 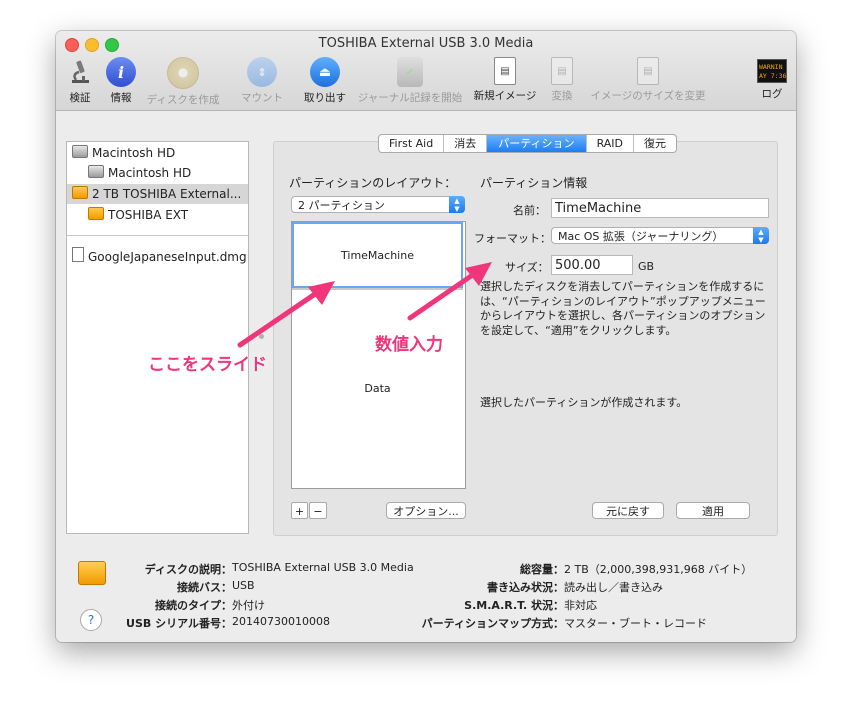 What do you see at coordinates (449, 291) in the screenshot?
I see `input-arrow` at bounding box center [449, 291].